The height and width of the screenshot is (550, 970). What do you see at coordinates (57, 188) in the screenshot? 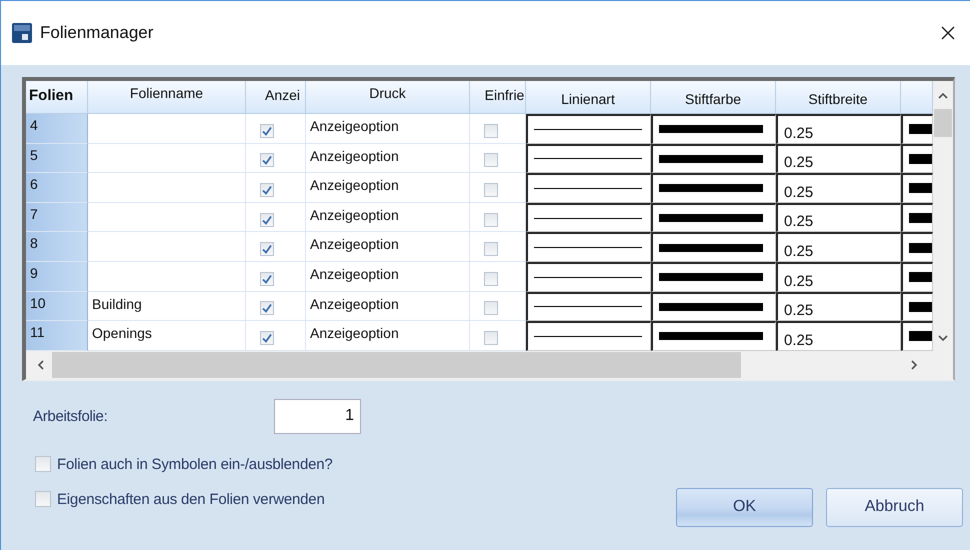
I see `row-header: 6` at bounding box center [57, 188].